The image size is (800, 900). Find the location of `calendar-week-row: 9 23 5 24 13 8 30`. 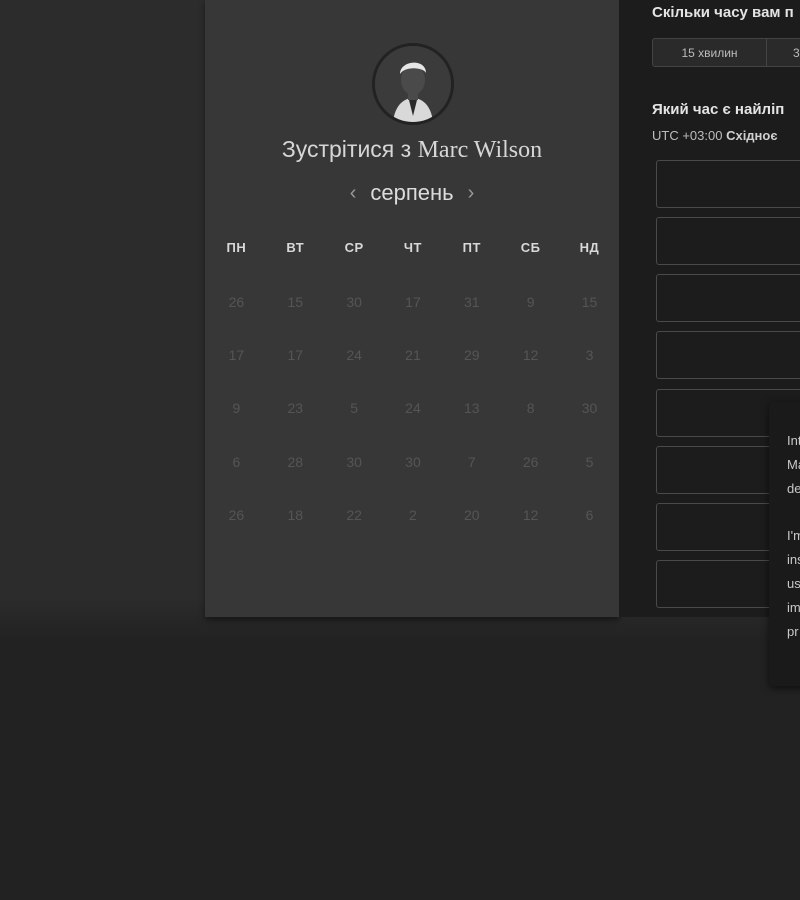

calendar-week-row: 9 23 5 24 13 8 30 is located at coordinates (413, 408).